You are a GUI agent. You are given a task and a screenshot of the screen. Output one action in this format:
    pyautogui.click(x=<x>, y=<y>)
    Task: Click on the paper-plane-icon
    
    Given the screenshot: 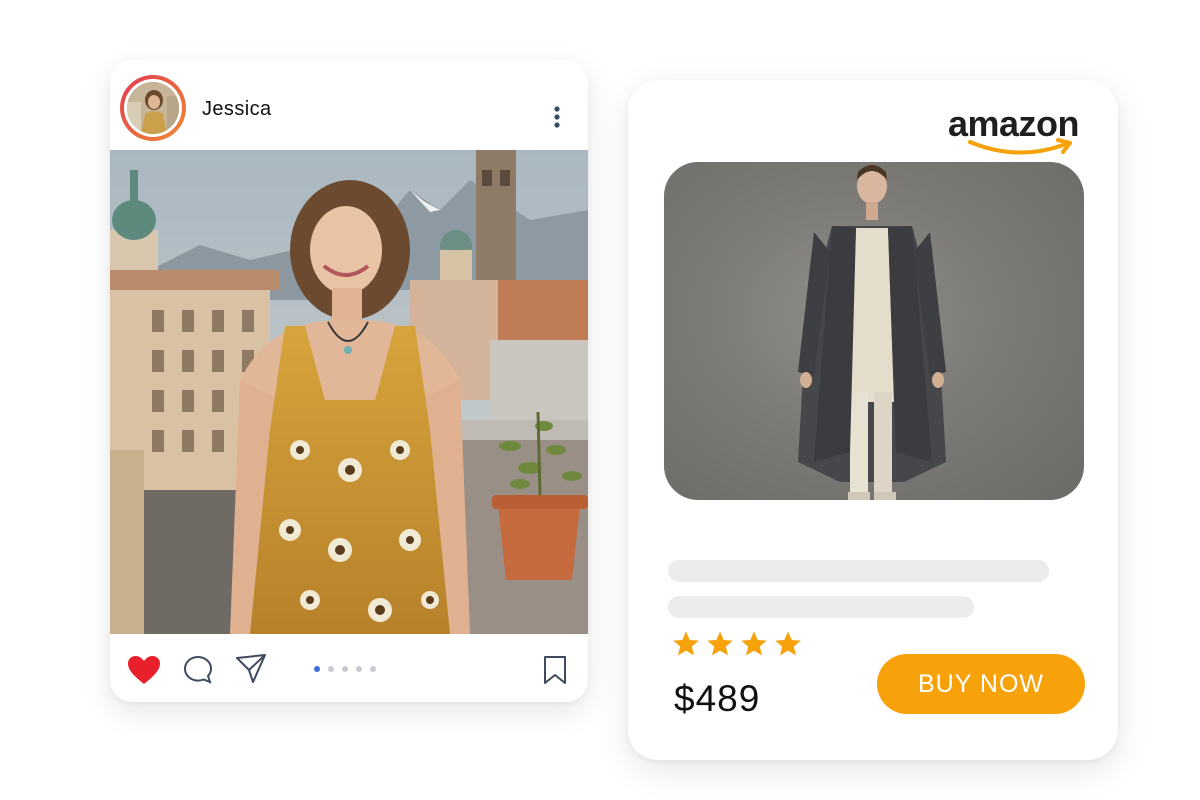 What is the action you would take?
    pyautogui.click(x=251, y=669)
    